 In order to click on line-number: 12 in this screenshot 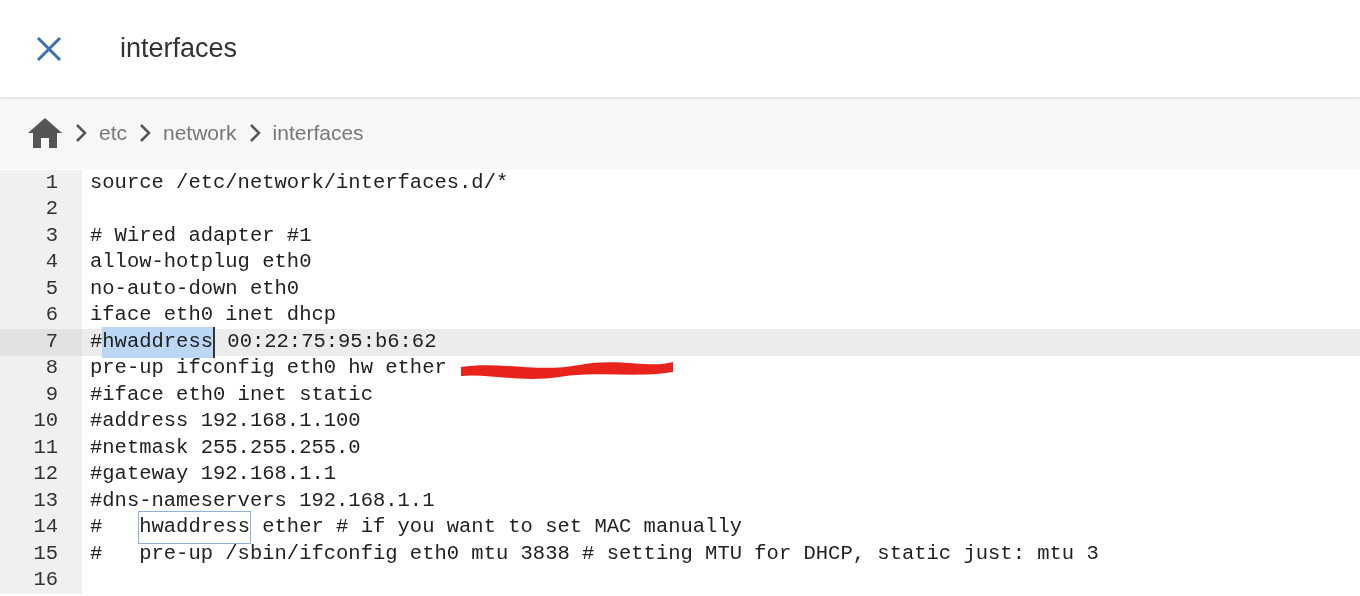, I will do `click(41, 474)`.